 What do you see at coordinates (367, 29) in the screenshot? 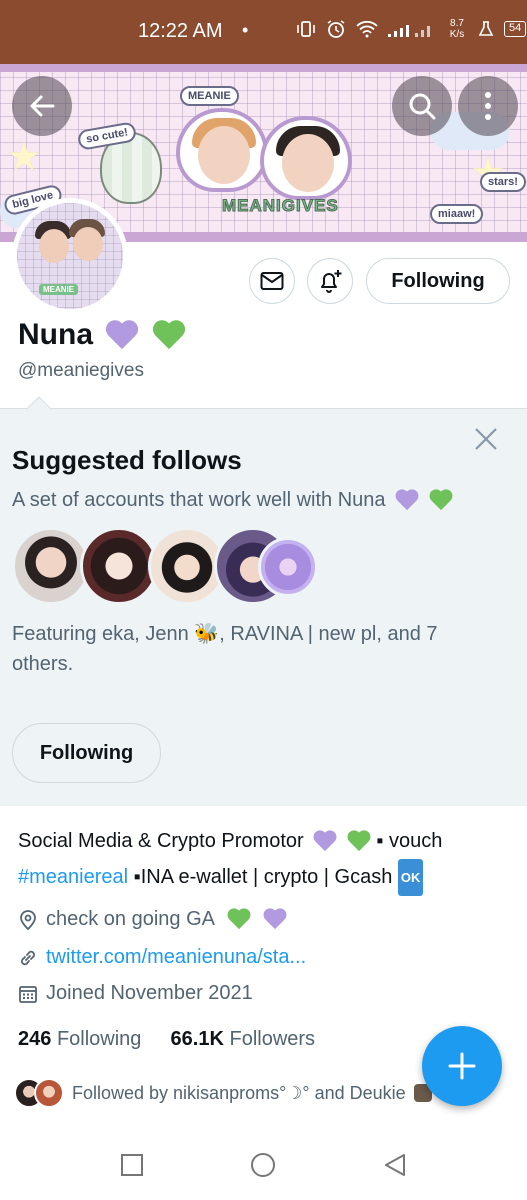
I see `wifi-icon` at bounding box center [367, 29].